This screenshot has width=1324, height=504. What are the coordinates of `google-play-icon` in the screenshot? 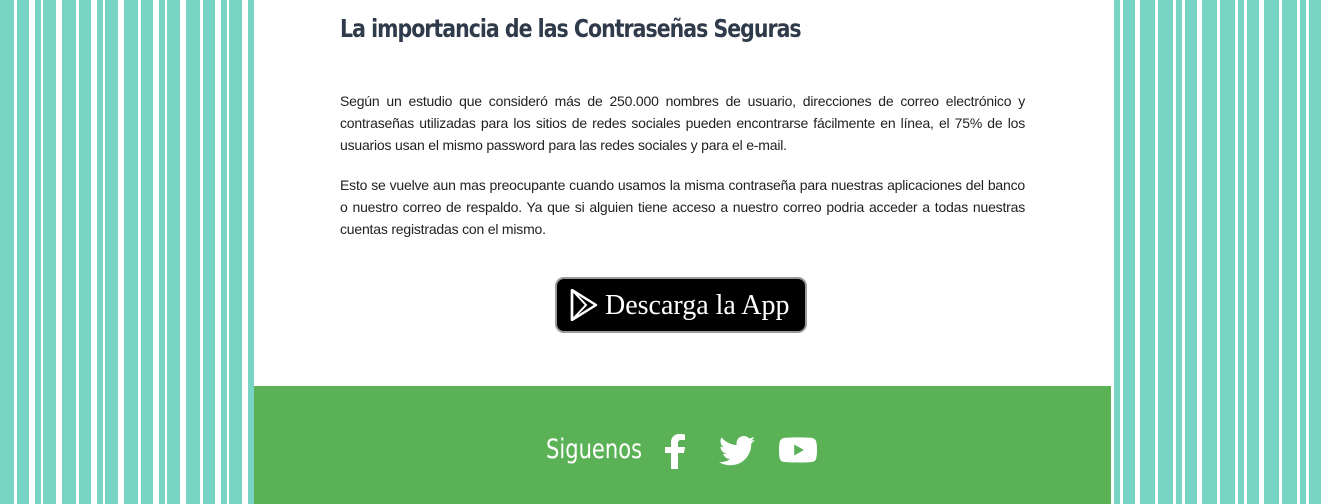 It's located at (584, 305).